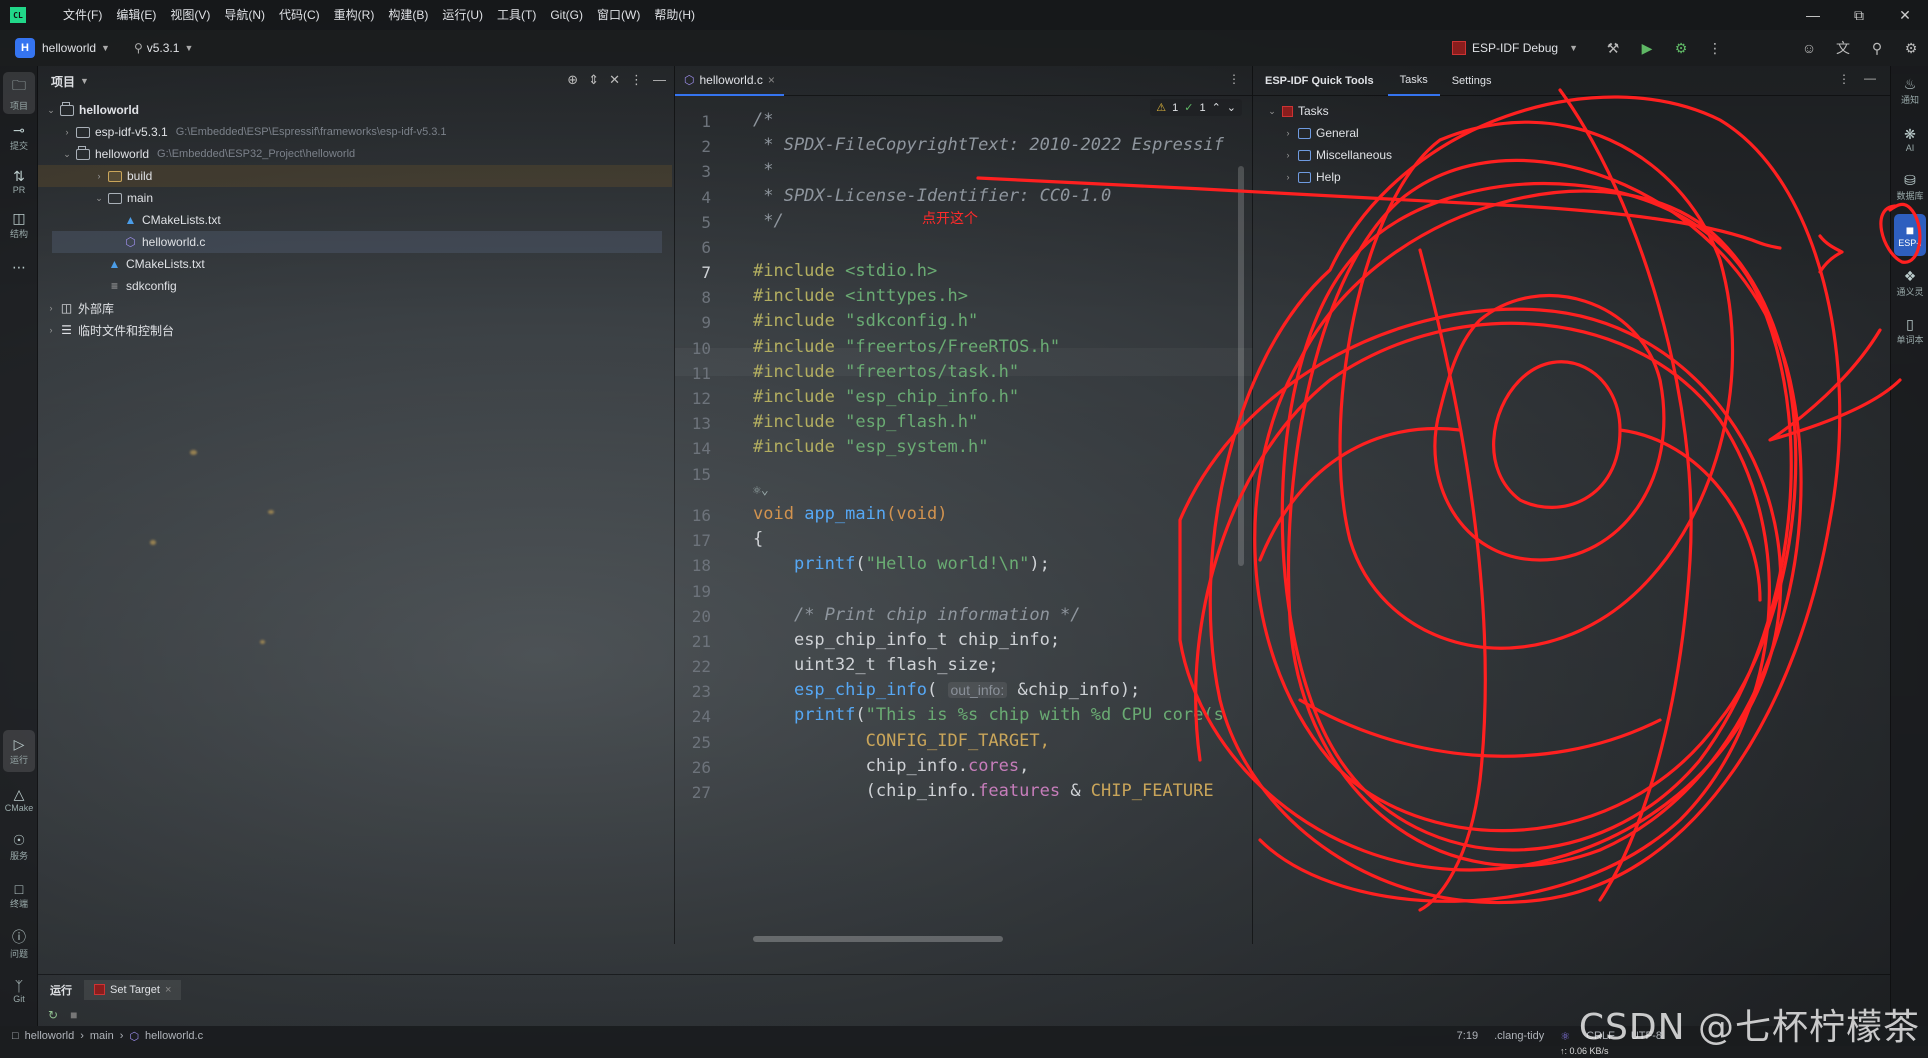 The height and width of the screenshot is (1058, 1928). Describe the element at coordinates (1515, 48) in the screenshot. I see `run-config-selector: ESP-IDF Debug ▼` at that location.